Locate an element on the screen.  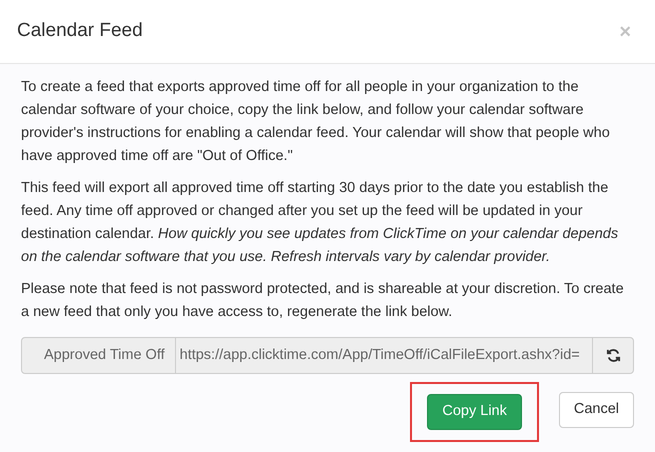
paragraph: Please note that feed is not password protected, and is shareable at your discretion. To create a new feed that only you have access to, regenerate the link below. is located at coordinates (323, 301).